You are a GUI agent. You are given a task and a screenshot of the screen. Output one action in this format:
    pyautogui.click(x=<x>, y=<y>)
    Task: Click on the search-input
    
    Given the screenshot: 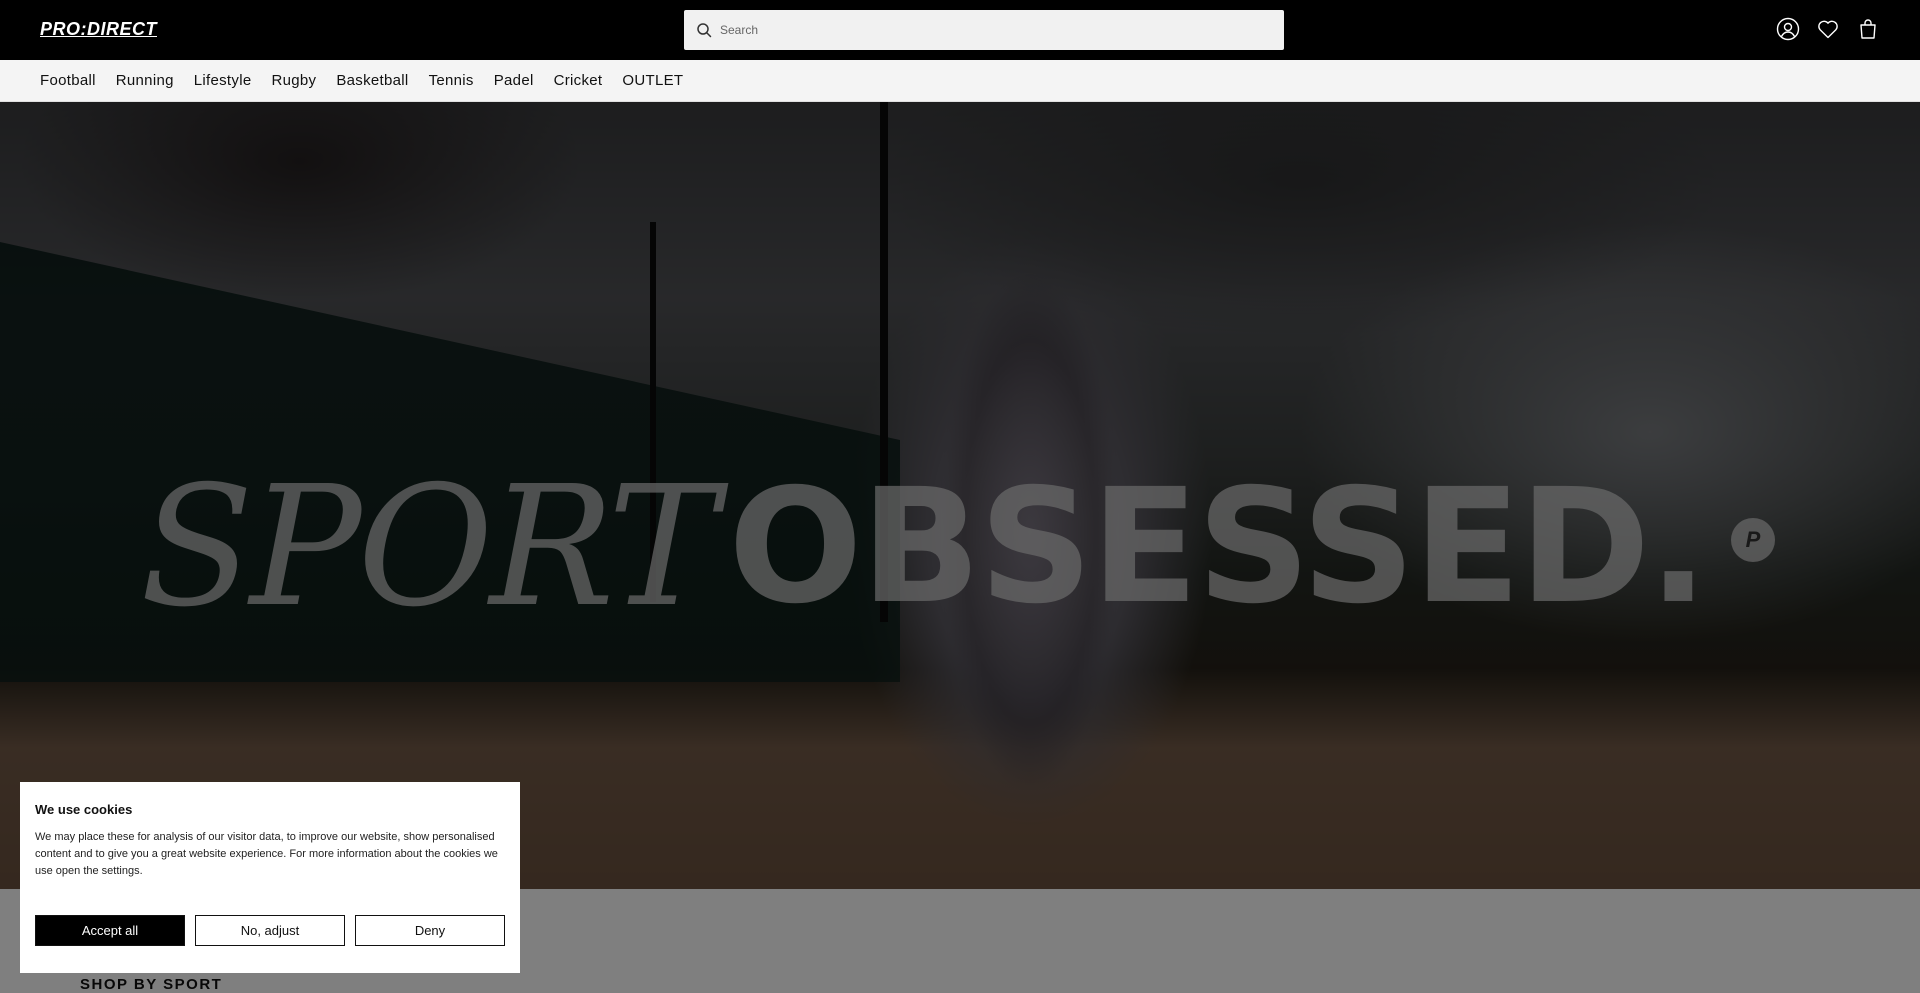 What is the action you would take?
    pyautogui.click(x=990, y=30)
    